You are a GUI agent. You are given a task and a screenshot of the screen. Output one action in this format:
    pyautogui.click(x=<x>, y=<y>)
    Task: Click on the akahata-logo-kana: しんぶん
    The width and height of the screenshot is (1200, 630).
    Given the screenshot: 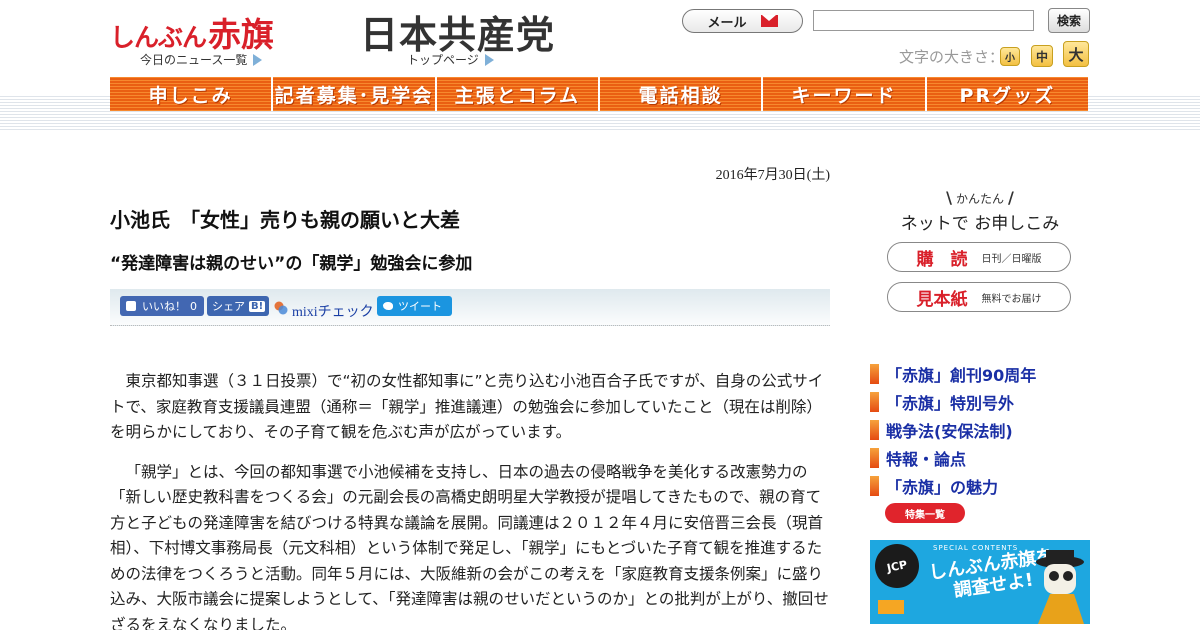 What is the action you would take?
    pyautogui.click(x=158, y=37)
    